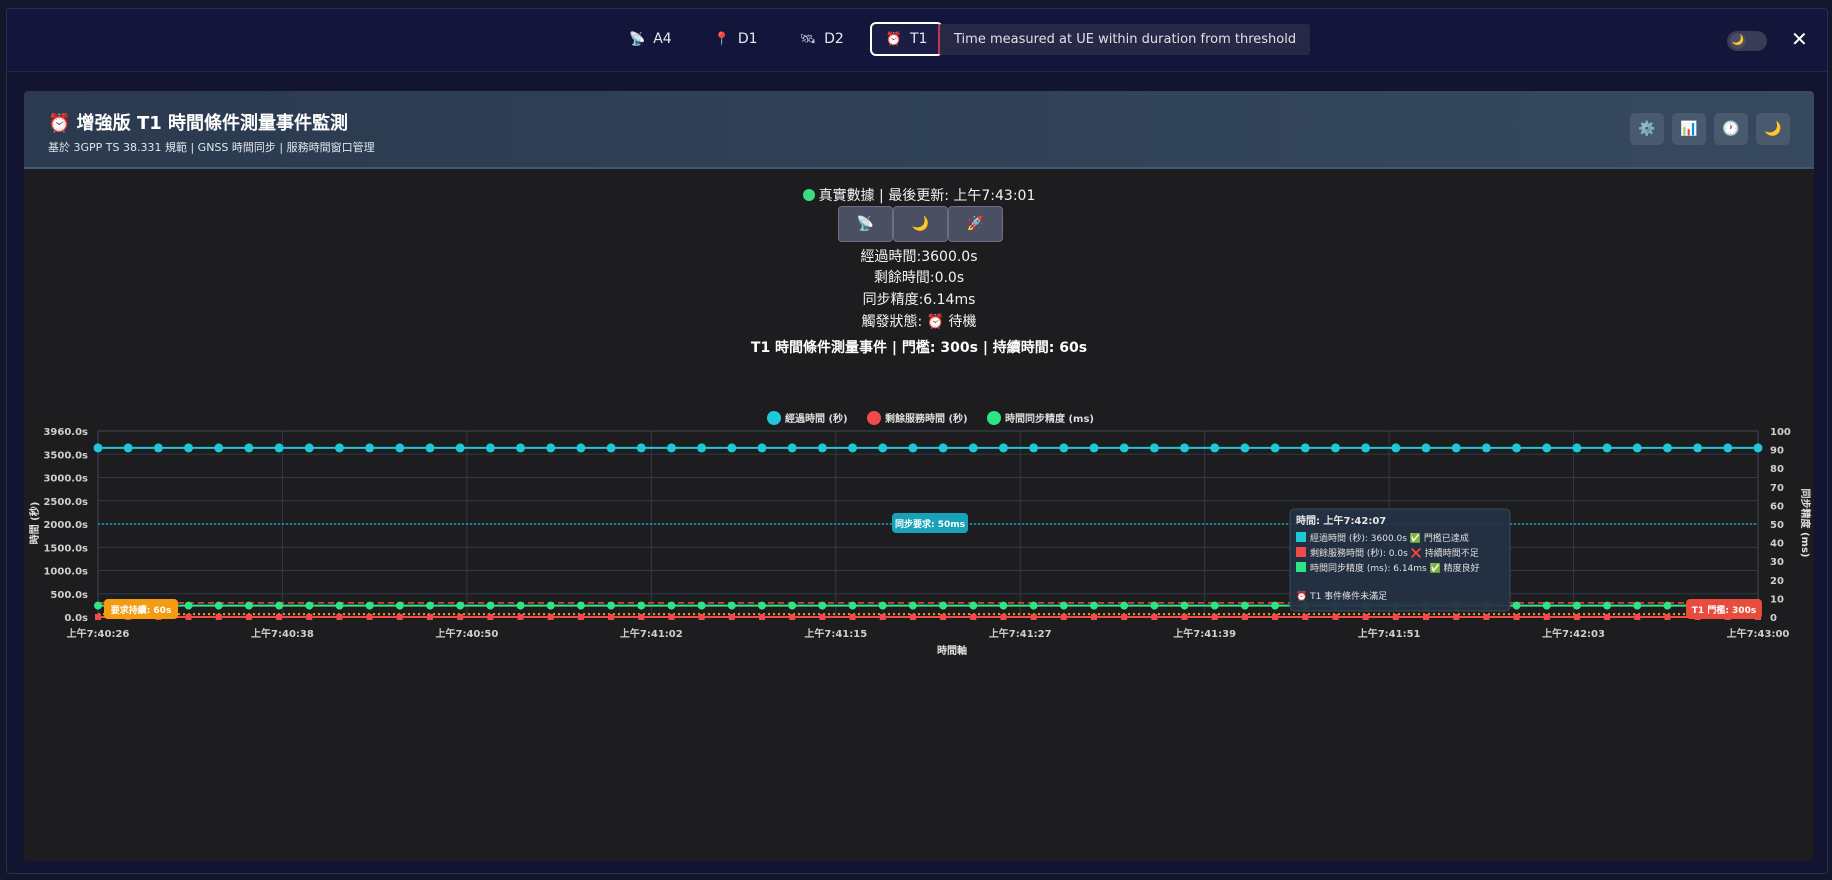  What do you see at coordinates (1710, 129) in the screenshot?
I see `header-actions: ⚙️ 📊 🕐 🌙` at bounding box center [1710, 129].